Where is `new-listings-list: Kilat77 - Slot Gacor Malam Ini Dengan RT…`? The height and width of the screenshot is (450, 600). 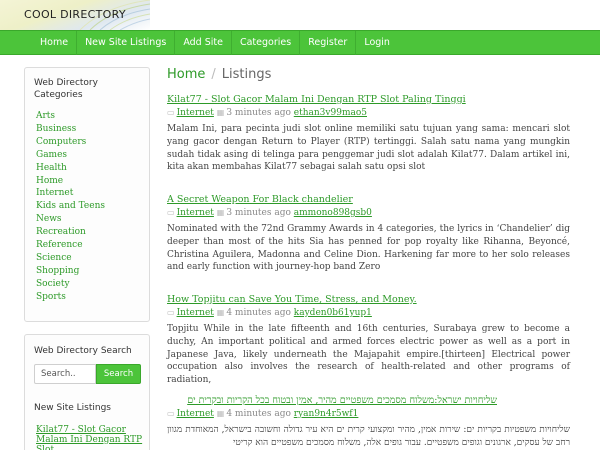
new-listings-list: Kilat77 - Slot Gacor Malam Ini Dengan RT… is located at coordinates (91, 437).